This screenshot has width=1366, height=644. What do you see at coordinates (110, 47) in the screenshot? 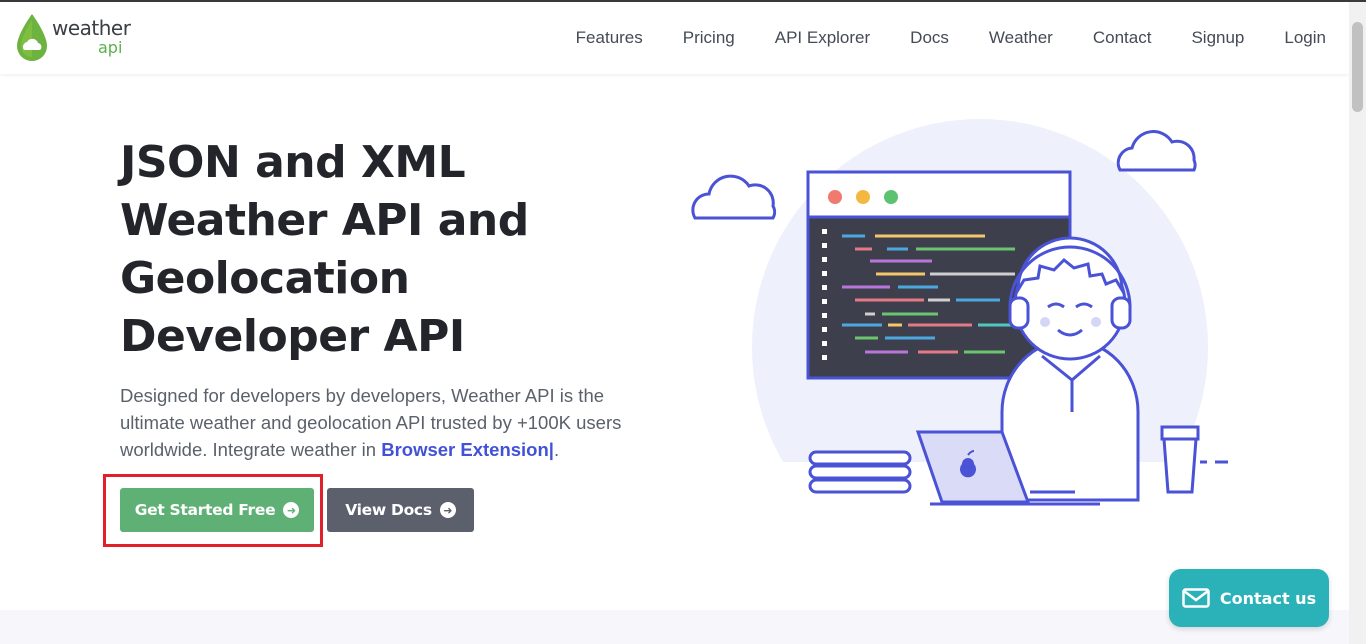
I see `logo-sub: api` at bounding box center [110, 47].